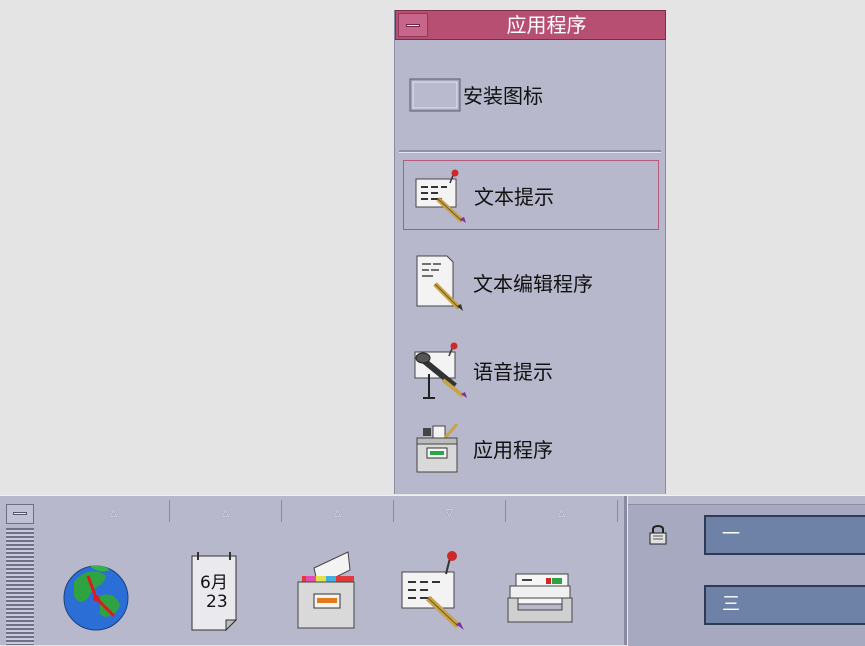  I want to click on subpanel-item-text-note: 文本提示, so click(531, 195).